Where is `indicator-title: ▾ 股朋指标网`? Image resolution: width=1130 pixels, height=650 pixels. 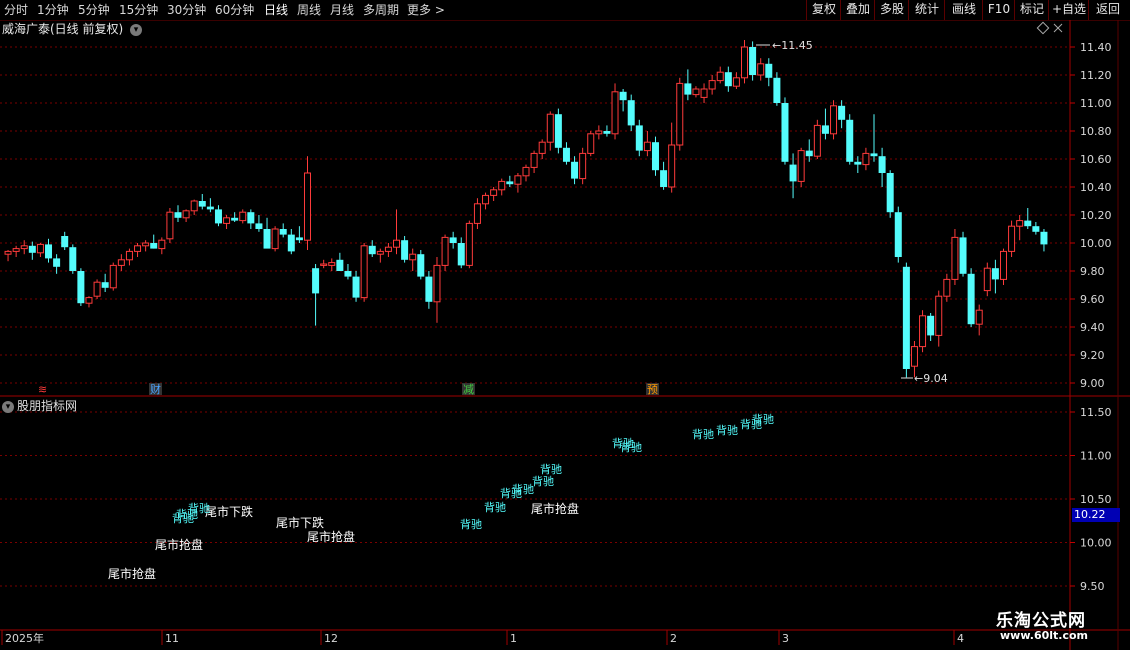
indicator-title: ▾ 股朋指标网 is located at coordinates (39, 406).